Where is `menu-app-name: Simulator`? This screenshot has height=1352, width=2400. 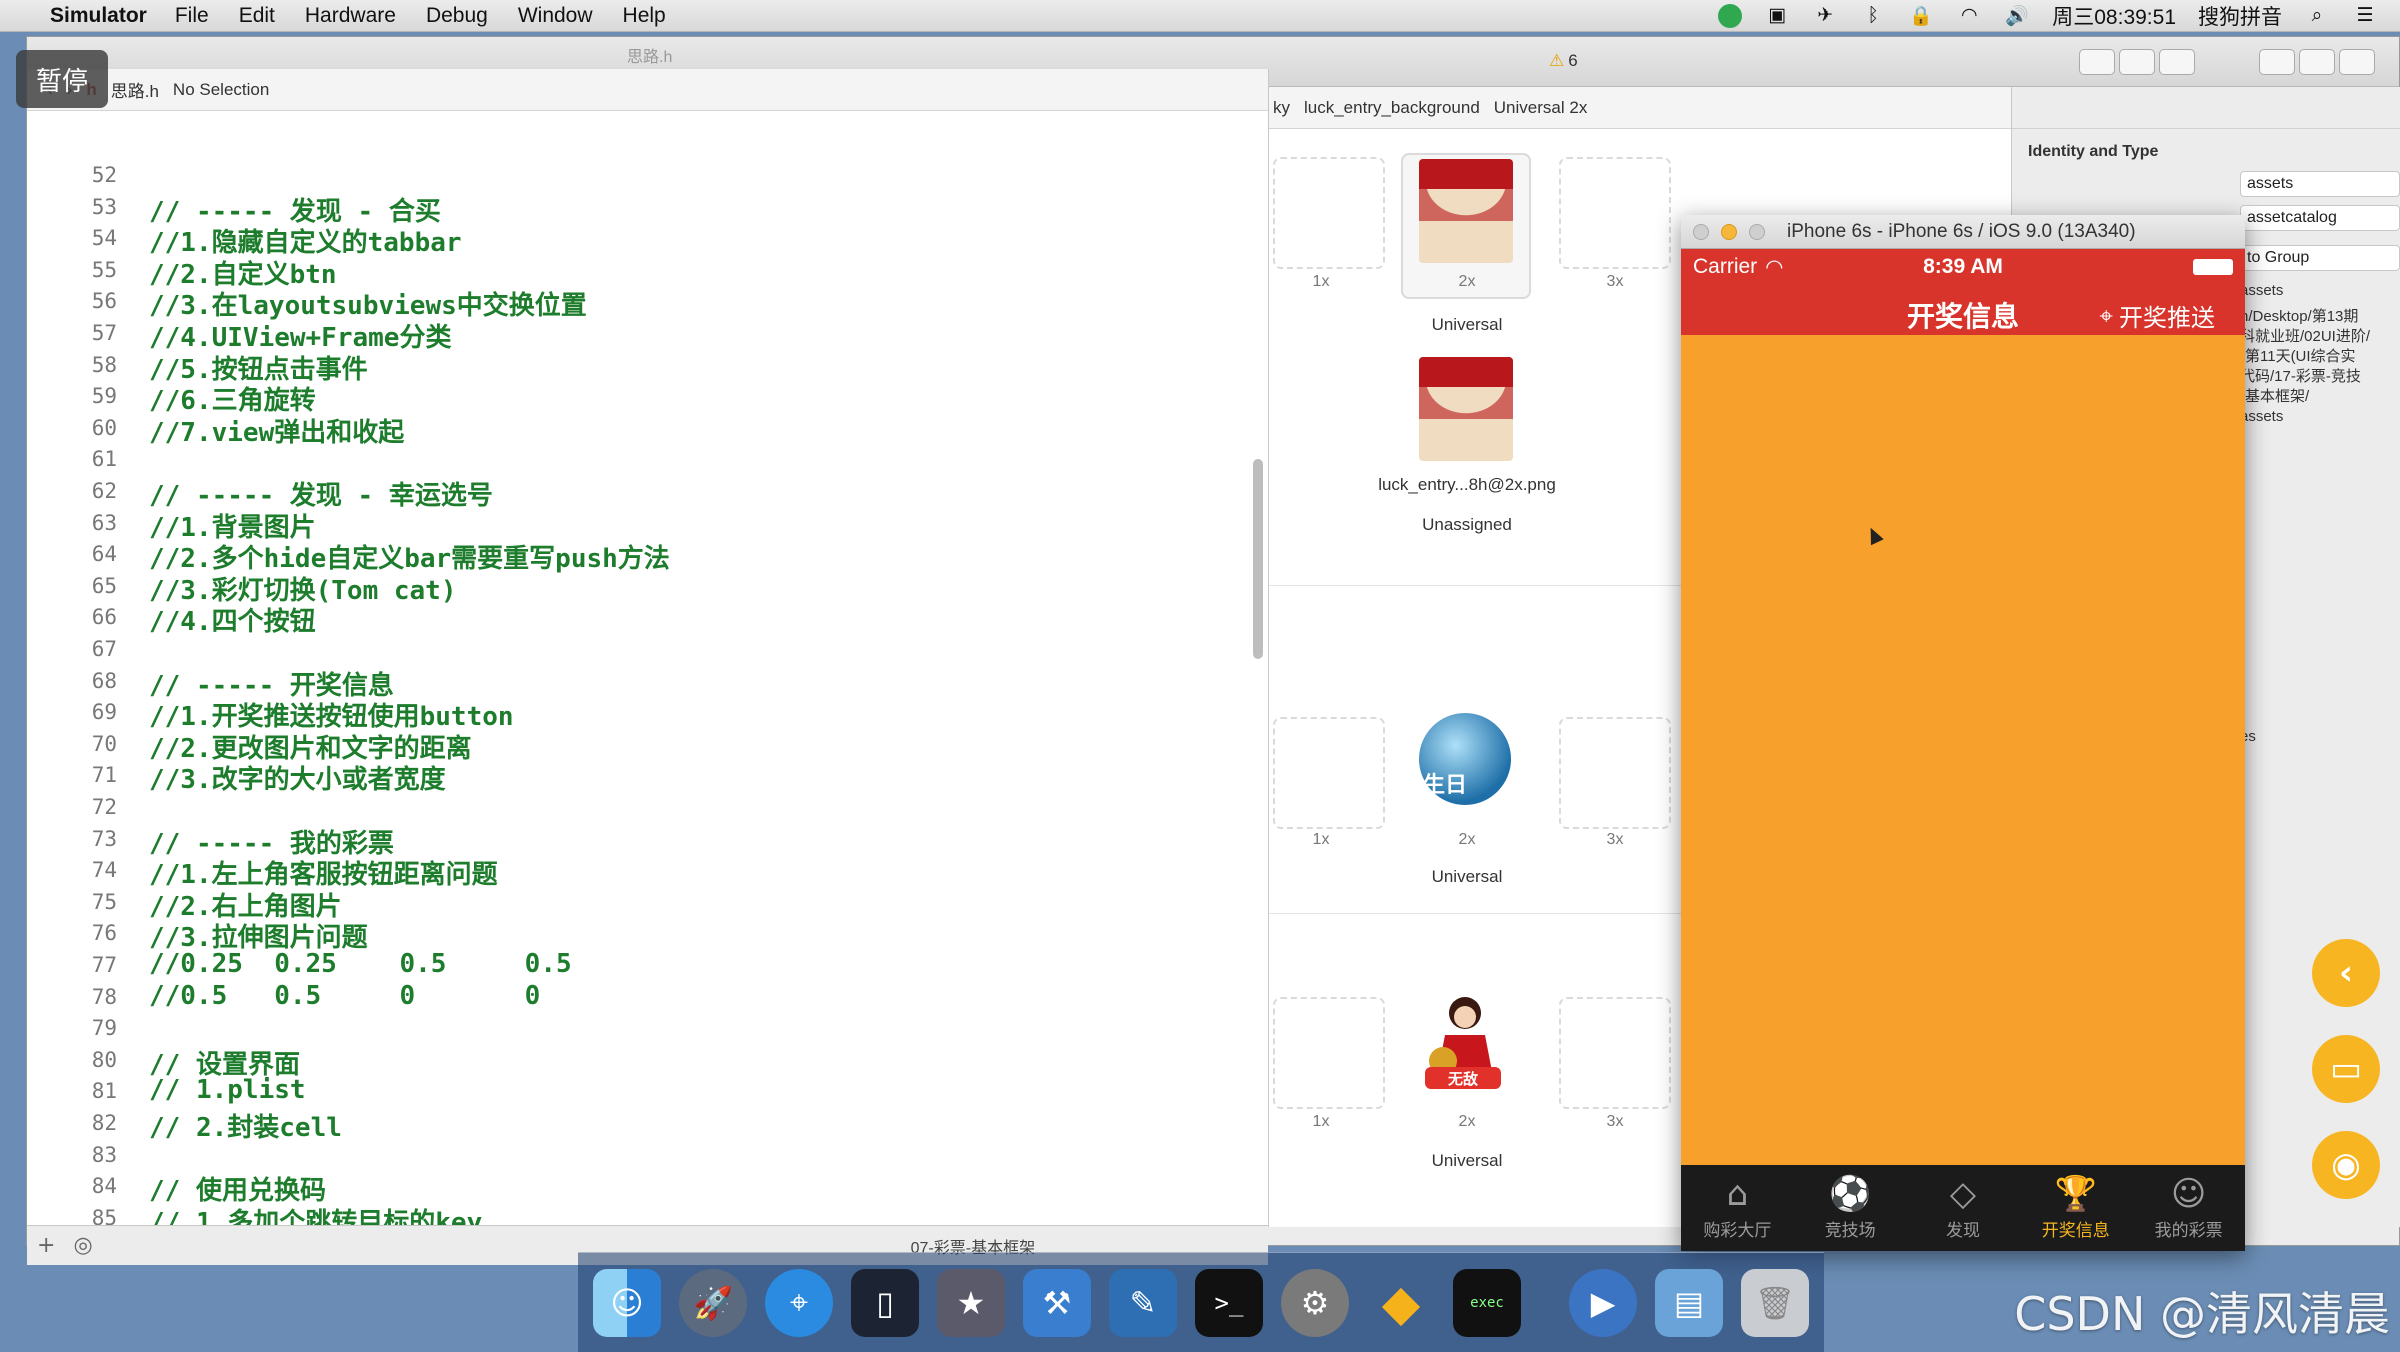
menu-app-name: Simulator is located at coordinates (98, 16).